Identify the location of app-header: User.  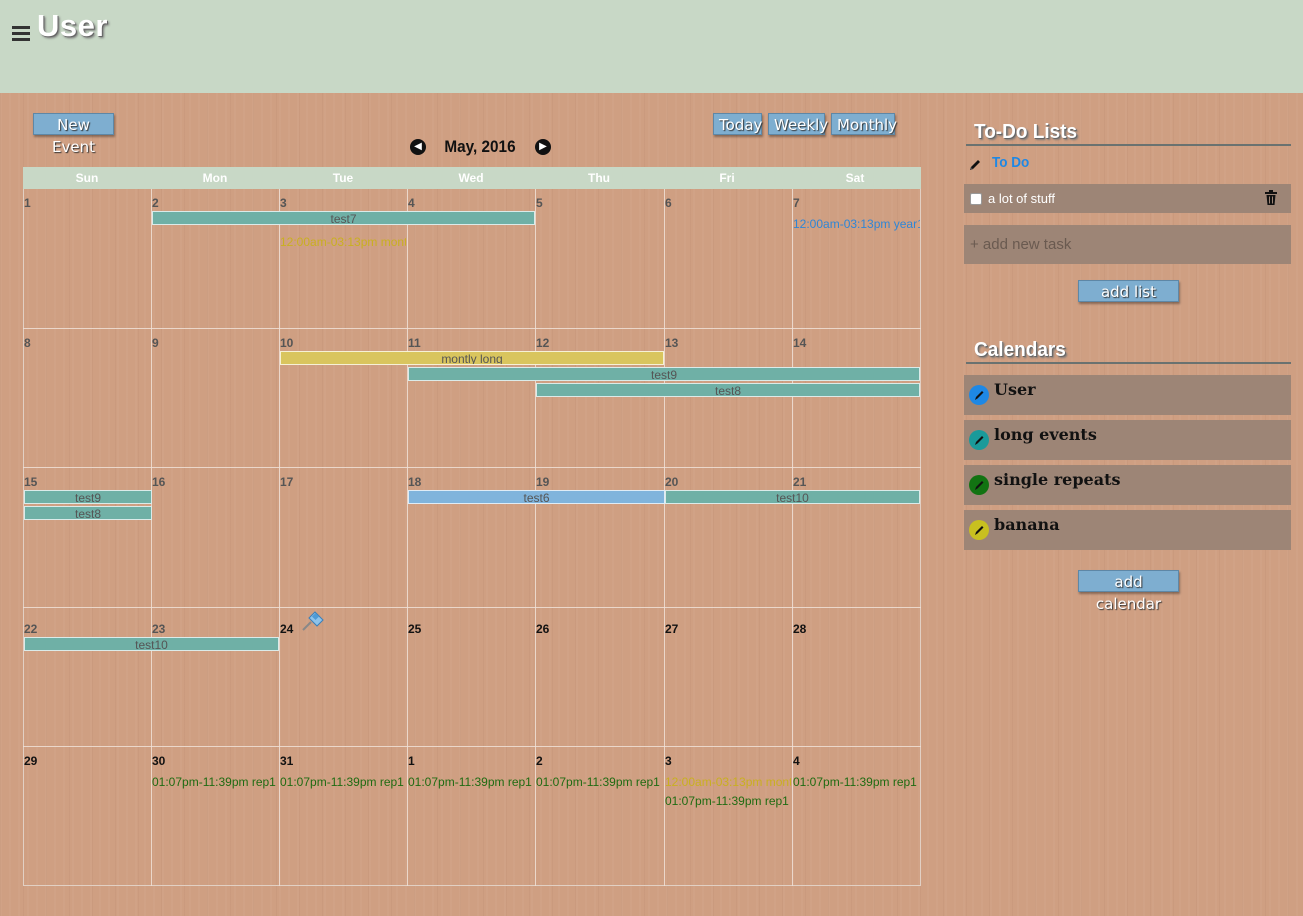
(651, 46).